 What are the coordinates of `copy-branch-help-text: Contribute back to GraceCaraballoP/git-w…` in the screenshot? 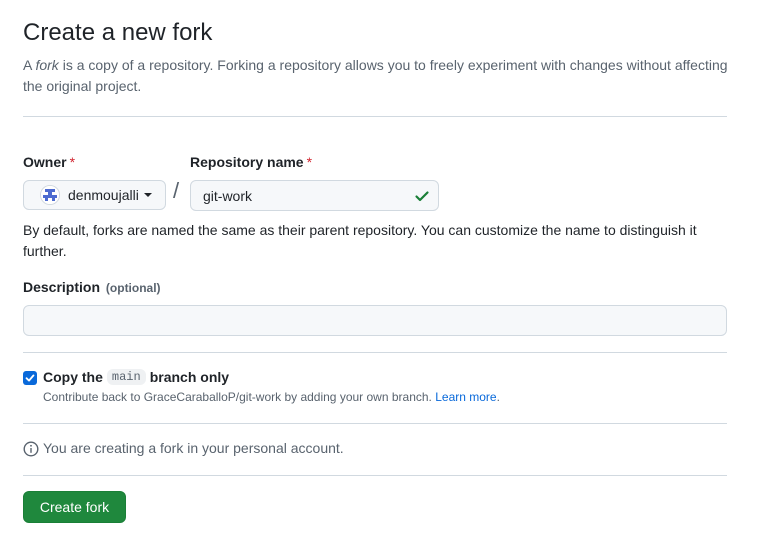 It's located at (237, 397).